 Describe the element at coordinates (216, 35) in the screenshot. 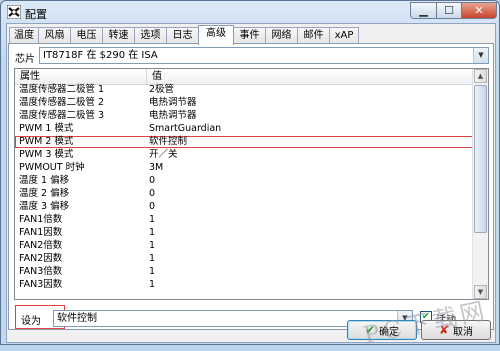

I see `tab-advanced: 高级` at that location.